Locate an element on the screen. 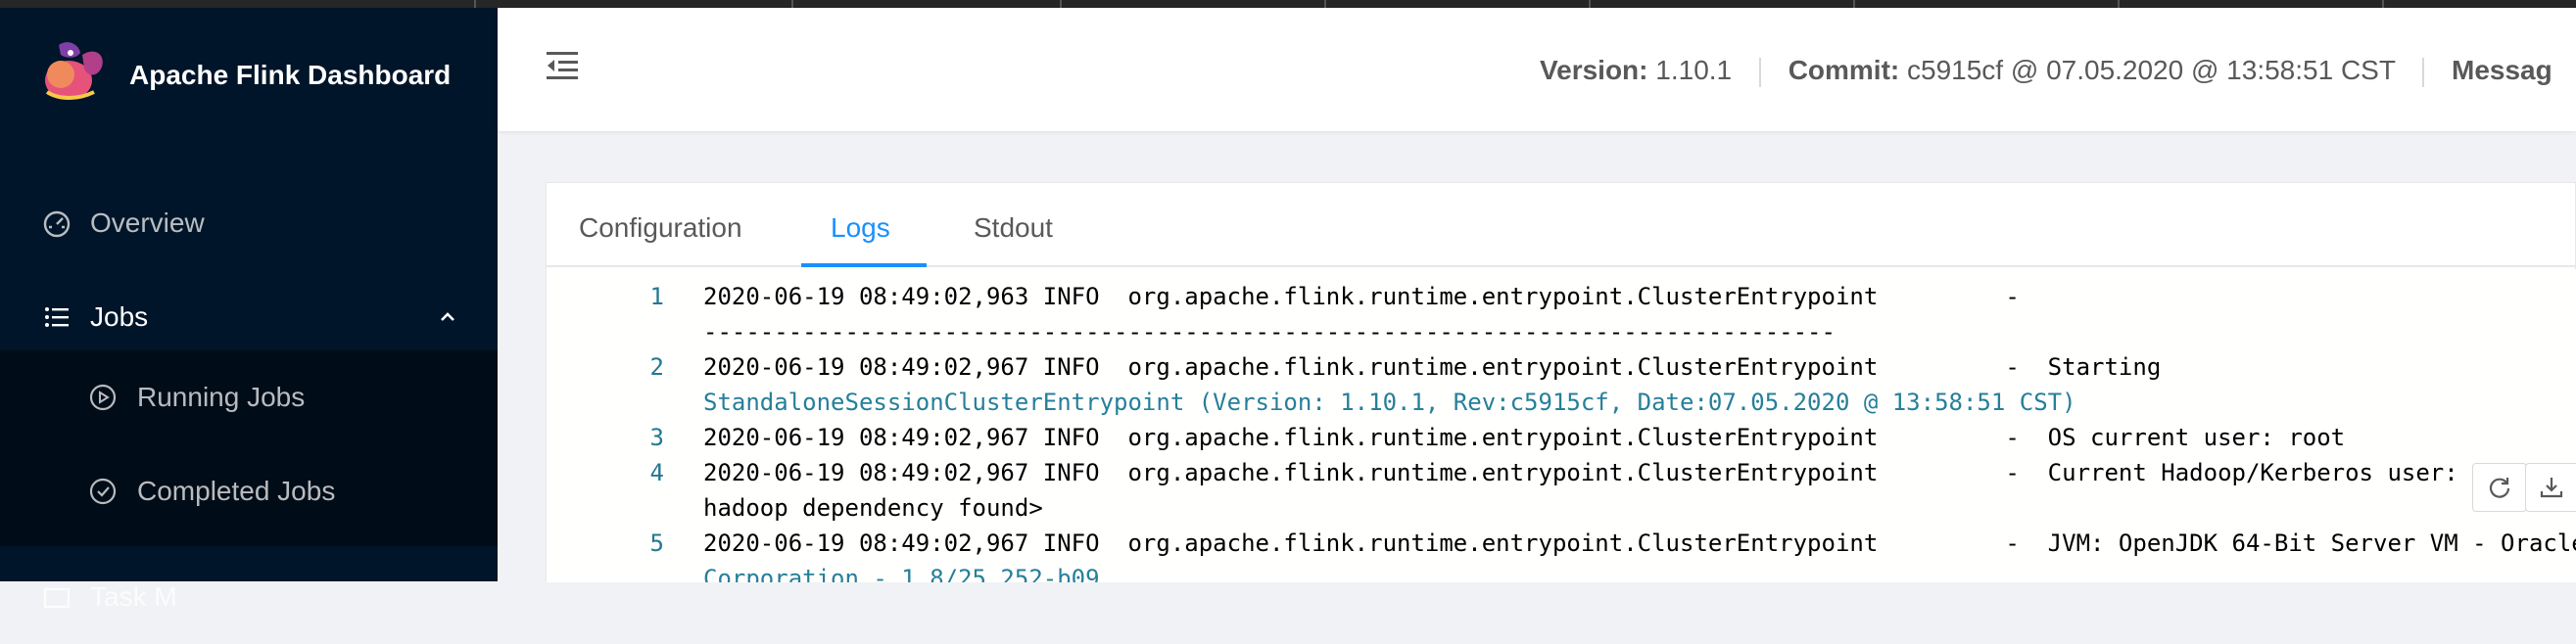  jobs-submenu: Running Jobs Completed Jobs is located at coordinates (249, 448).